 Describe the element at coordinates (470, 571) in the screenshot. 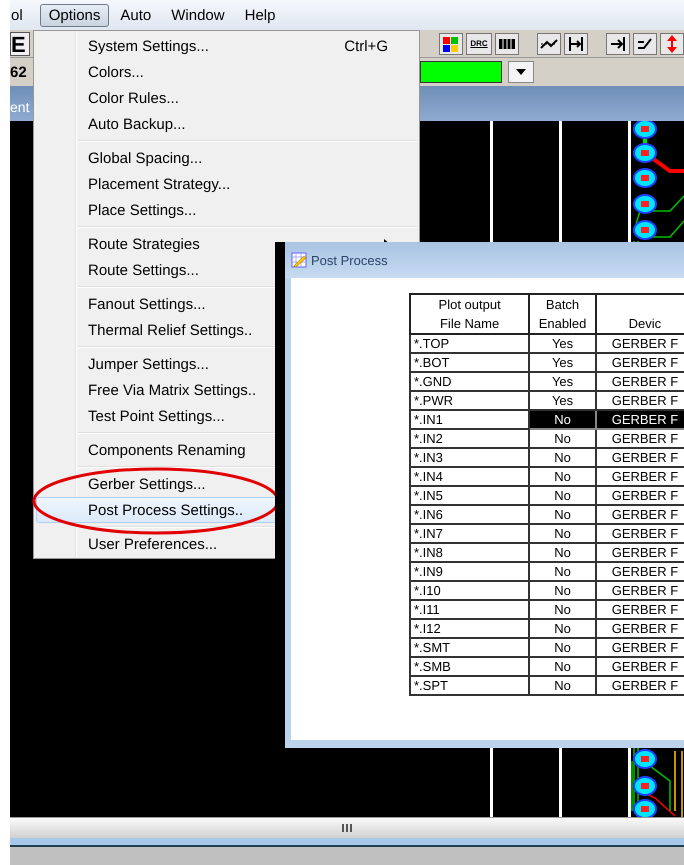

I see `table-cell: *.IN9` at that location.